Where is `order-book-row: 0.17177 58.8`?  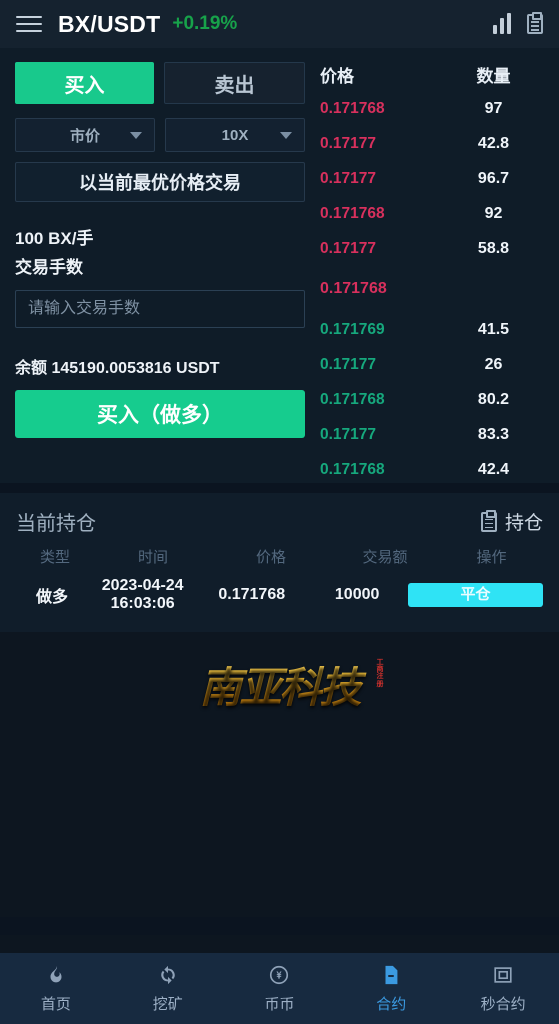
order-book-row: 0.17177 58.8 is located at coordinates (433, 248).